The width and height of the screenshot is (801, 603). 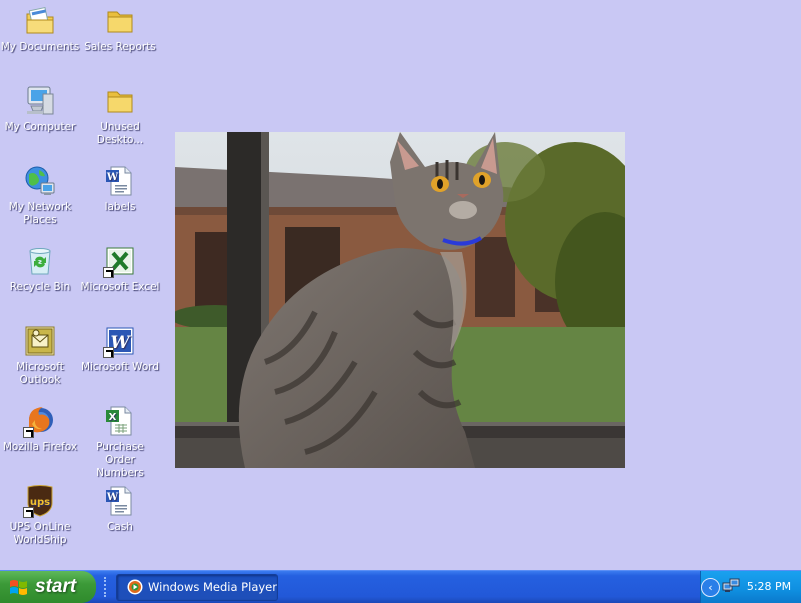 What do you see at coordinates (120, 47) in the screenshot?
I see `desktop-icon-label: Sales Reports` at bounding box center [120, 47].